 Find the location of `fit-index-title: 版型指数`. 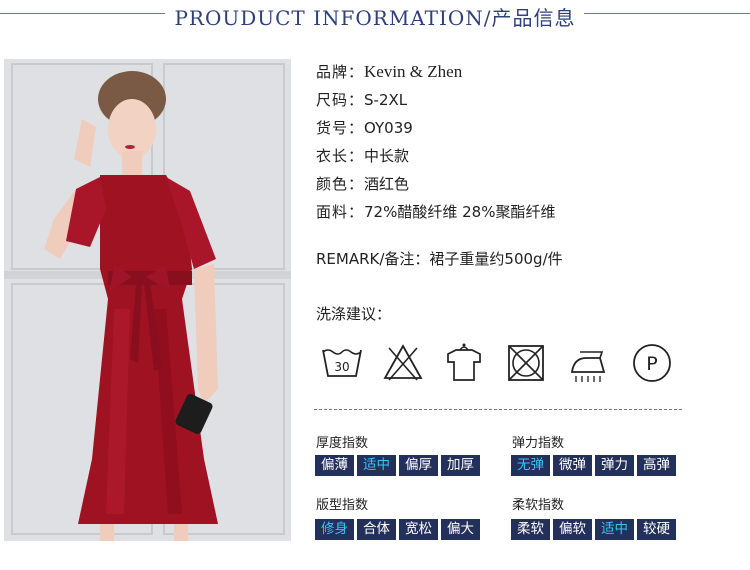

fit-index-title: 版型指数 is located at coordinates (342, 505).